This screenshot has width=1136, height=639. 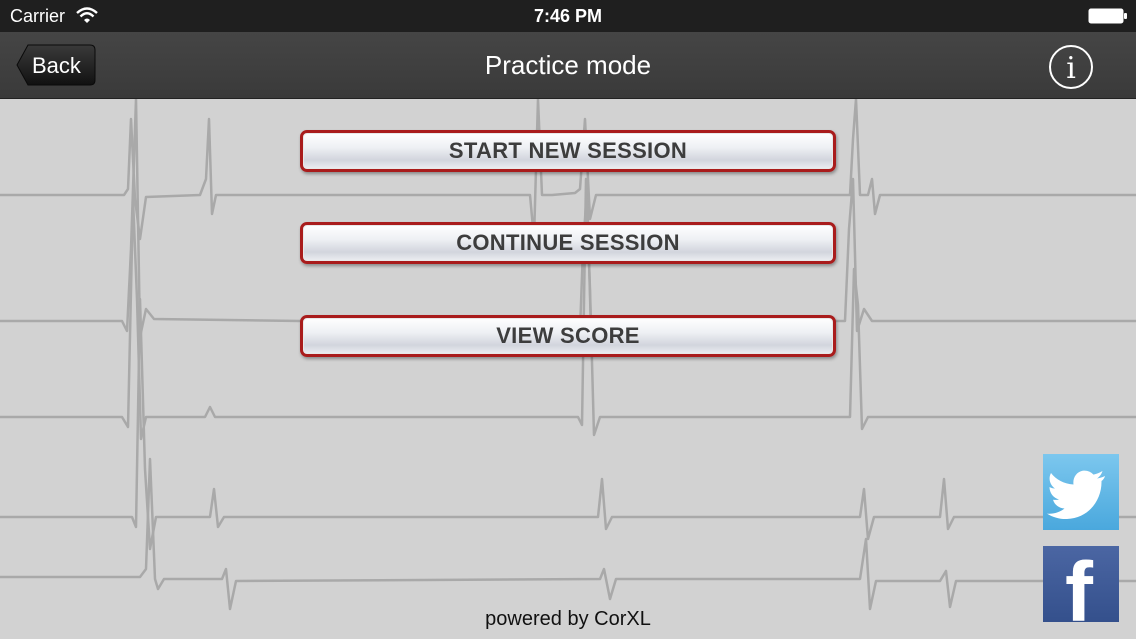 I want to click on info-button: i, so click(x=1071, y=67).